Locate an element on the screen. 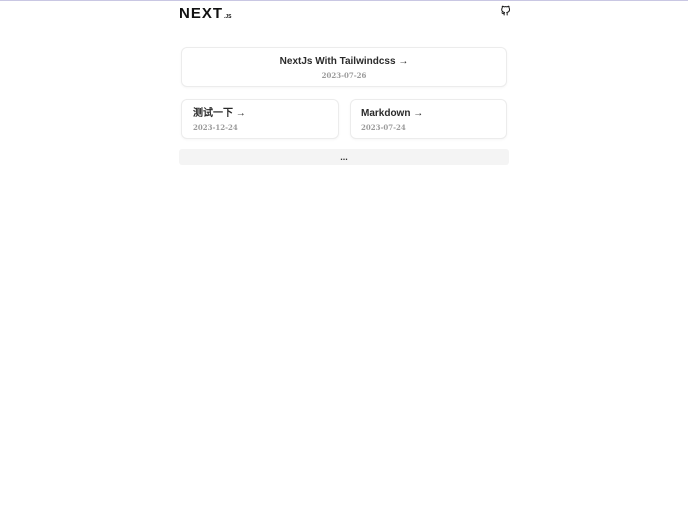 Image resolution: width=688 pixels, height=512 pixels. post-title-text: NextJs With Tailwindcss is located at coordinates (337, 61).